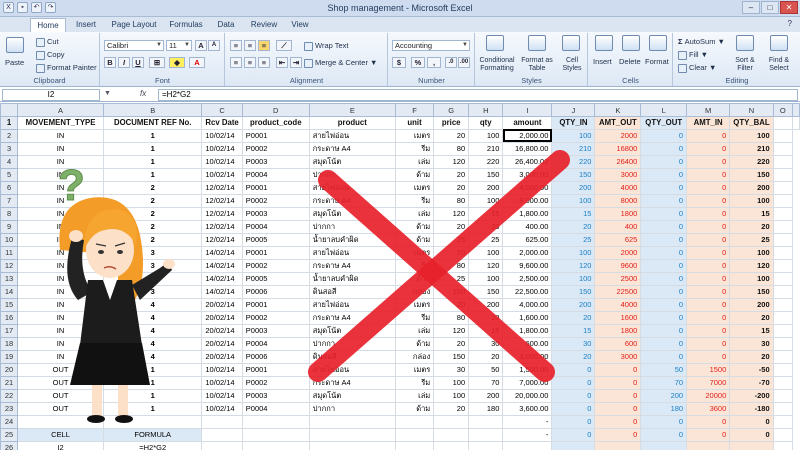 The height and width of the screenshot is (450, 800). What do you see at coordinates (9, 123) in the screenshot?
I see `row-header: 1` at bounding box center [9, 123].